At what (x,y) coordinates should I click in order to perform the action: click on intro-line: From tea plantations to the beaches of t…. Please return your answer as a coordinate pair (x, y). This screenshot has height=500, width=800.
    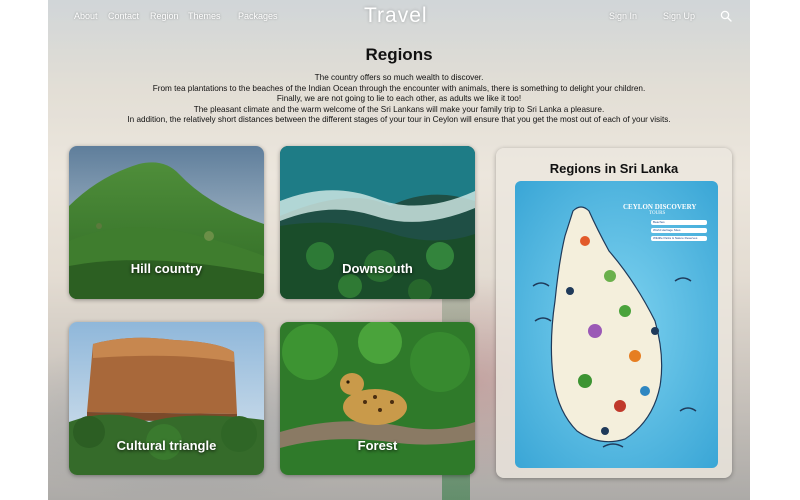
    Looking at the image, I should click on (399, 88).